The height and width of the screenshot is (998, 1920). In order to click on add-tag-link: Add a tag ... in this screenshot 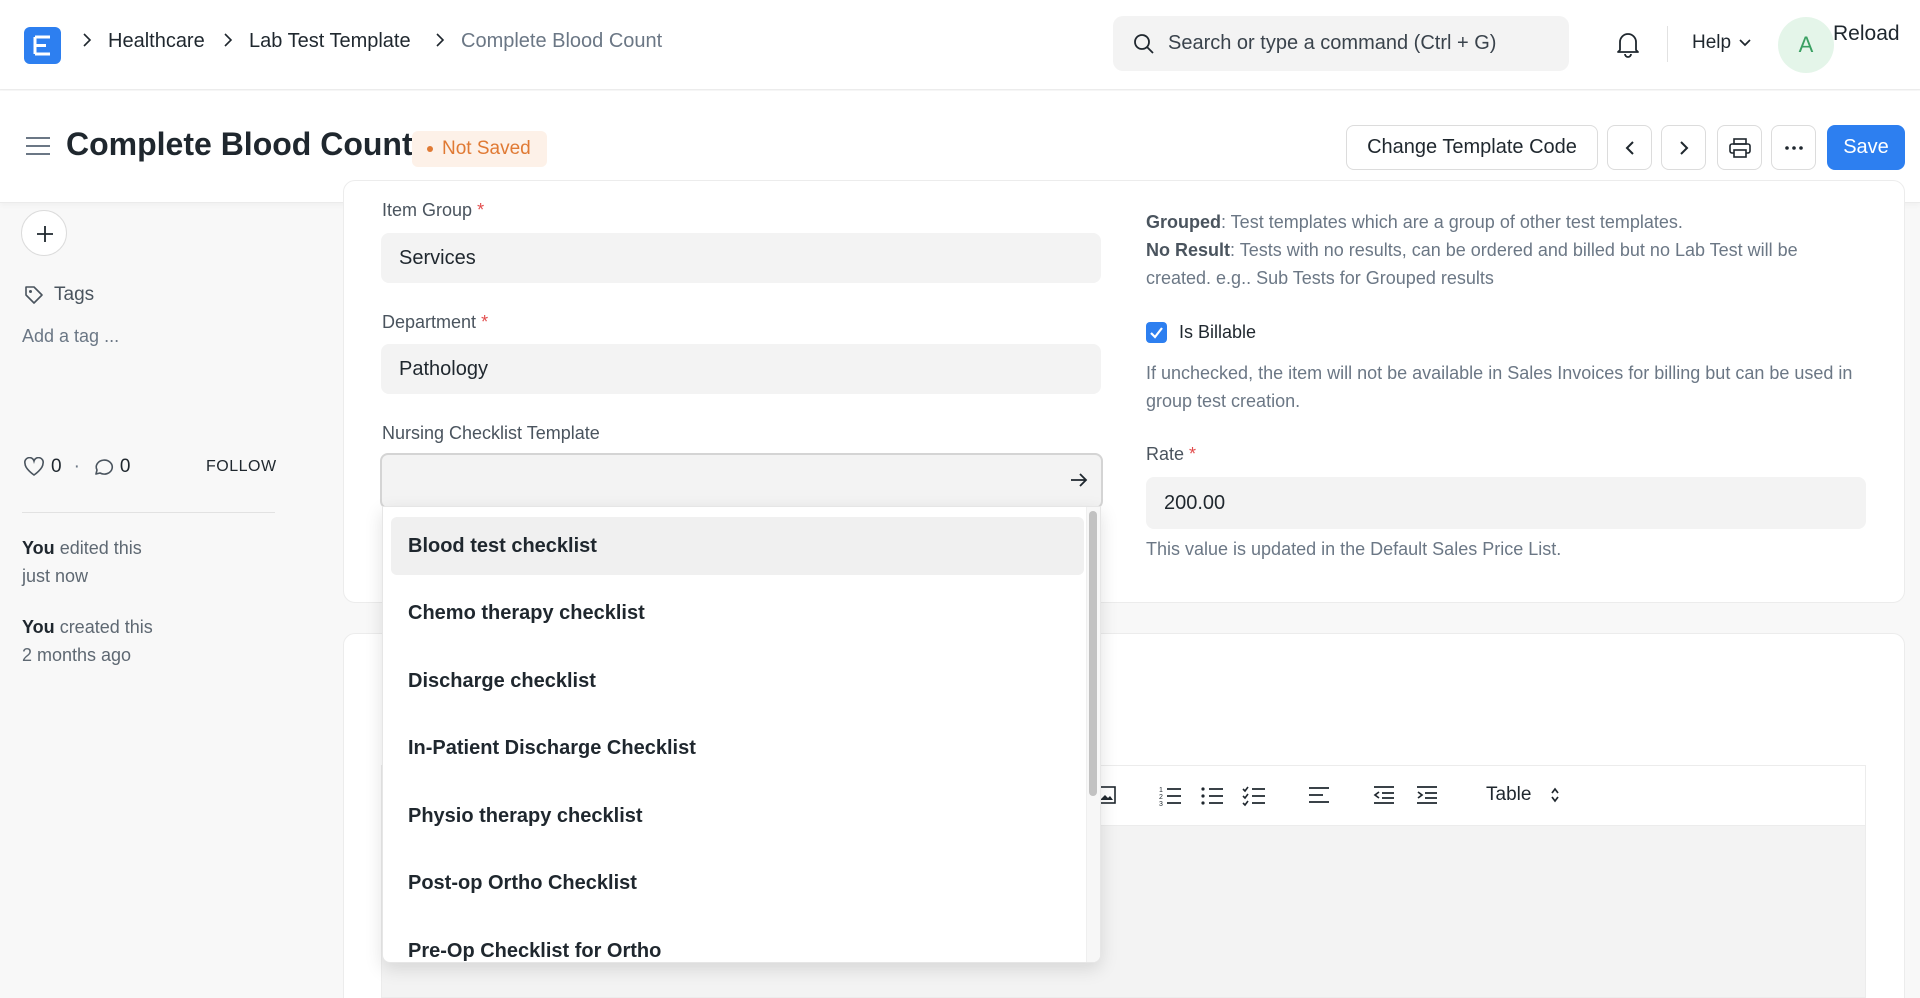, I will do `click(70, 336)`.